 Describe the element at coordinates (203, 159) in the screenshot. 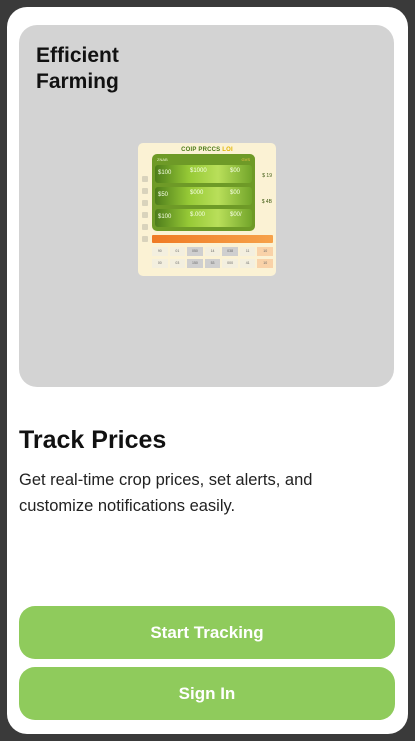

I see `panel-header: ZNAB GVS` at that location.